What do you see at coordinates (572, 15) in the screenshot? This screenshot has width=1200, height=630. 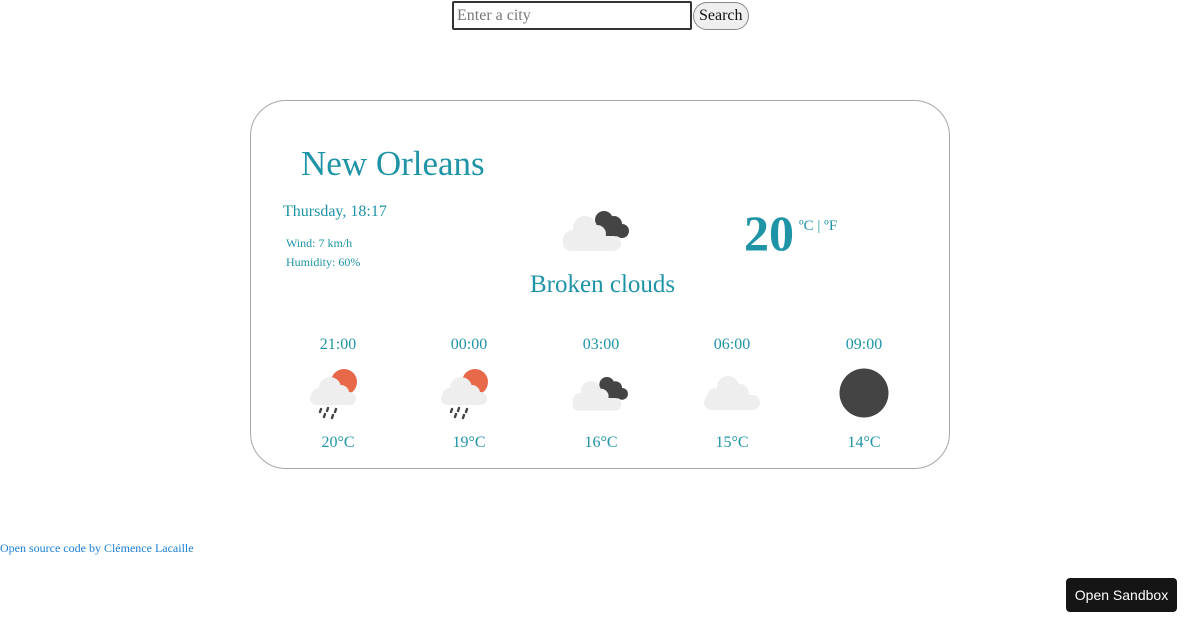 I see `city-search-input` at bounding box center [572, 15].